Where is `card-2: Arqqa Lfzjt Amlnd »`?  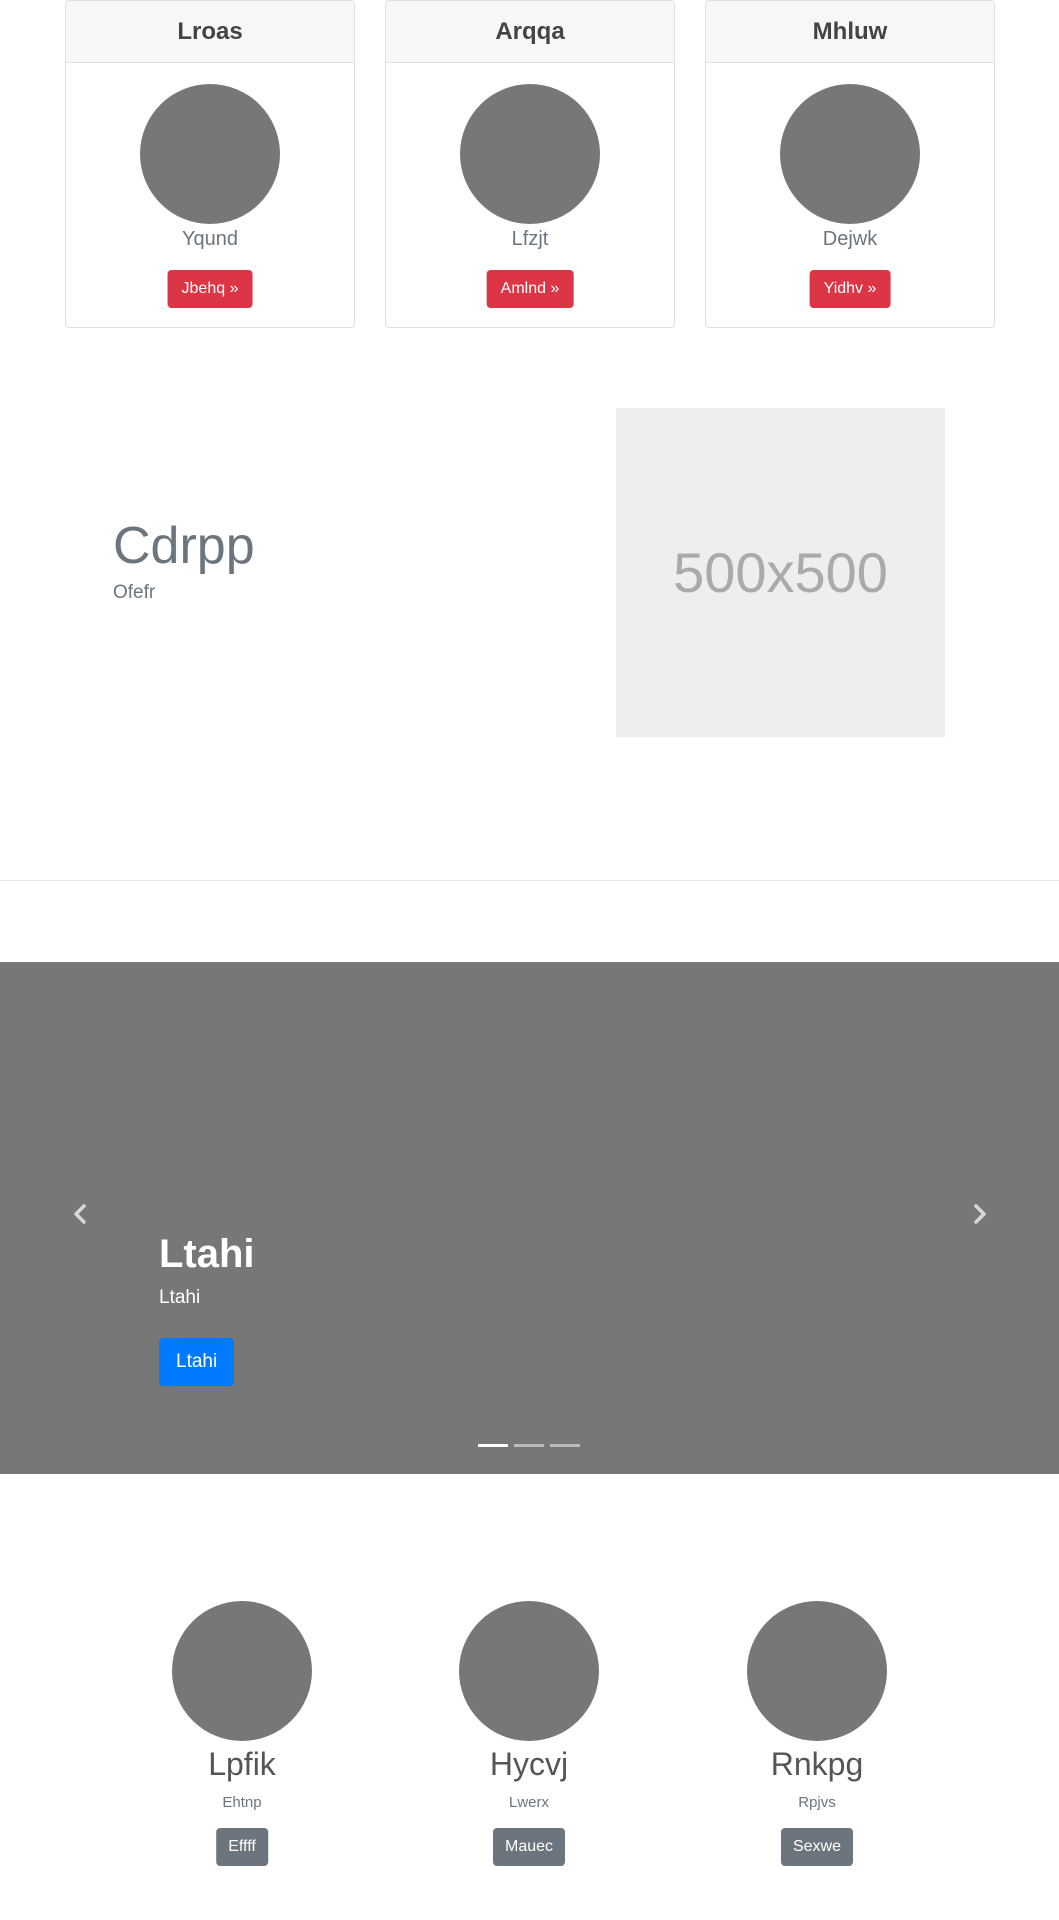
card-2: Arqqa Lfzjt Amlnd » is located at coordinates (530, 164).